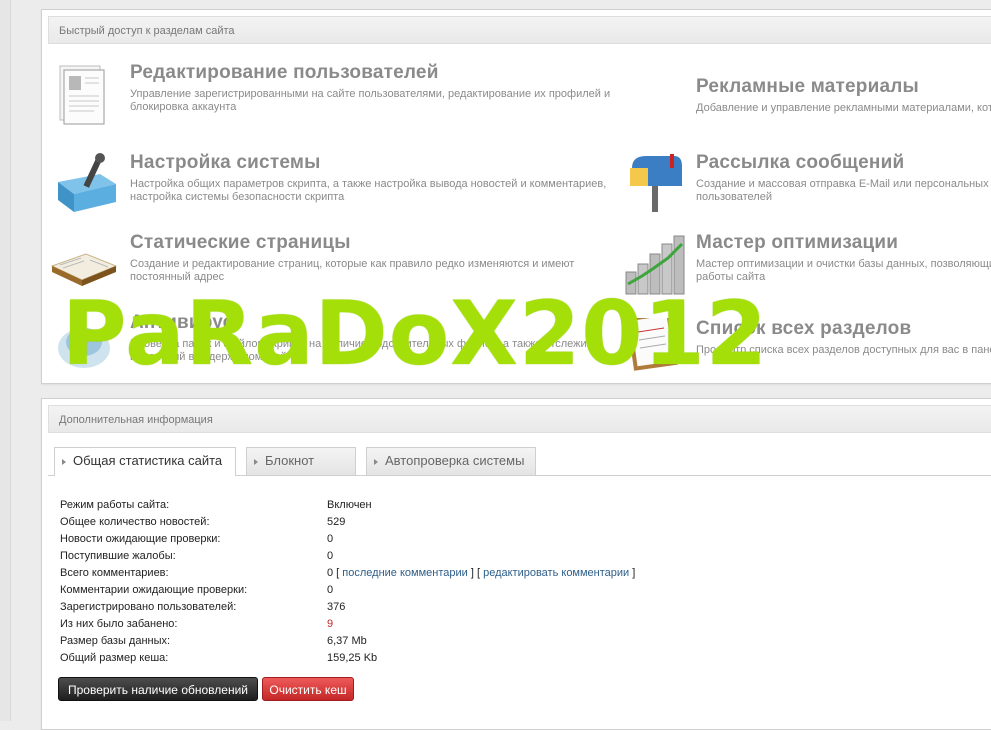  I want to click on qa-title: Статические страницы, so click(240, 242).